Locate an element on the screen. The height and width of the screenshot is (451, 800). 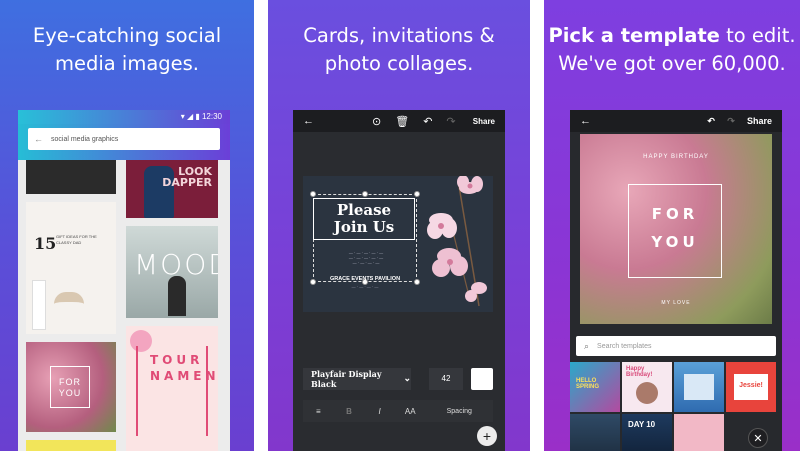
search-value: social media graphics is located at coordinates (85, 139).